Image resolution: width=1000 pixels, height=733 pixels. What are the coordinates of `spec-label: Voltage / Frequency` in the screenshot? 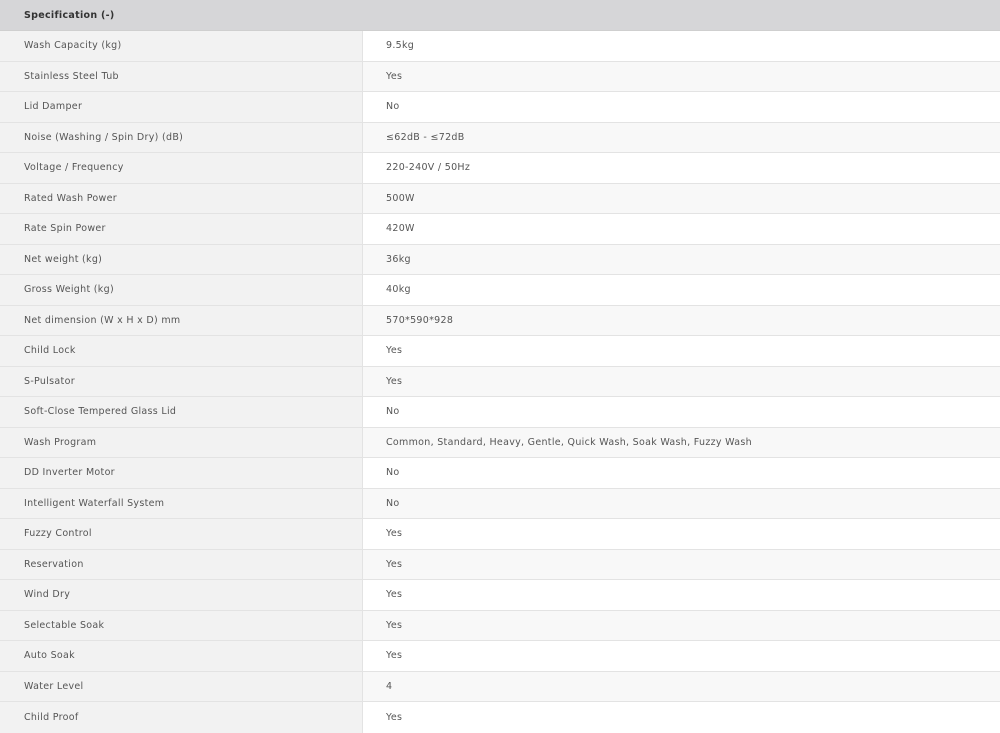 It's located at (181, 168).